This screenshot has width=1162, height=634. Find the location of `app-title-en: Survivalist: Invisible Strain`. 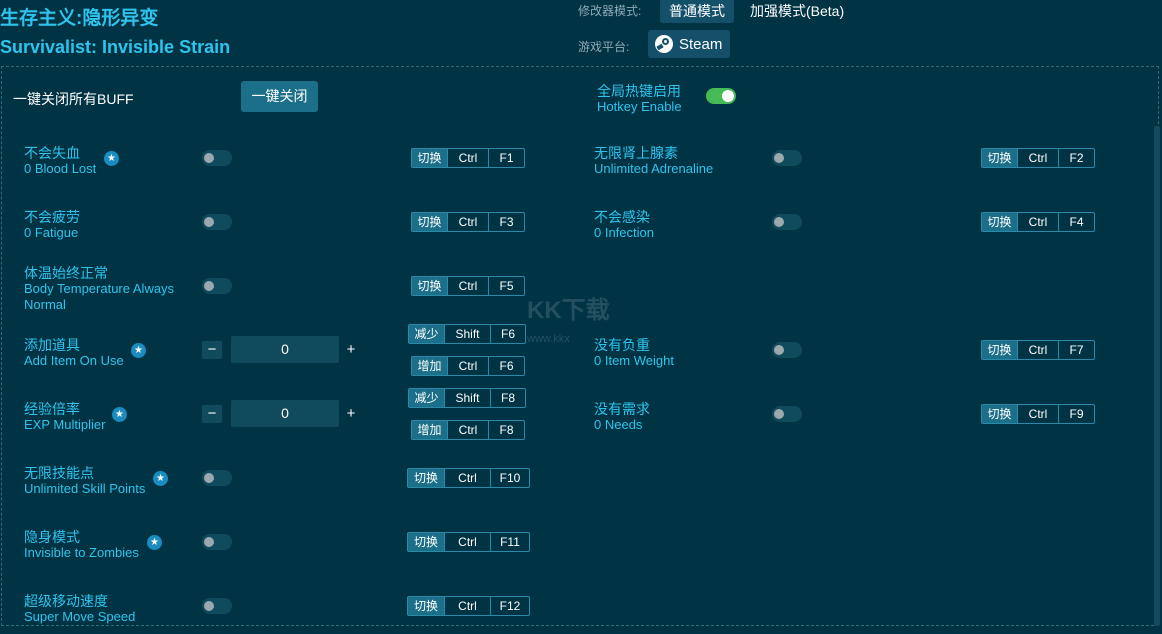

app-title-en: Survivalist: Invisible Strain is located at coordinates (115, 47).